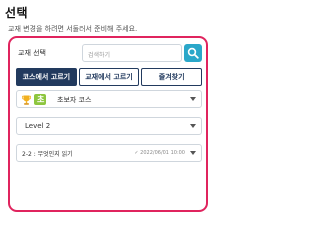 The width and height of the screenshot is (320, 240). I want to click on tab-course: 코스에서 고르기, so click(46, 77).